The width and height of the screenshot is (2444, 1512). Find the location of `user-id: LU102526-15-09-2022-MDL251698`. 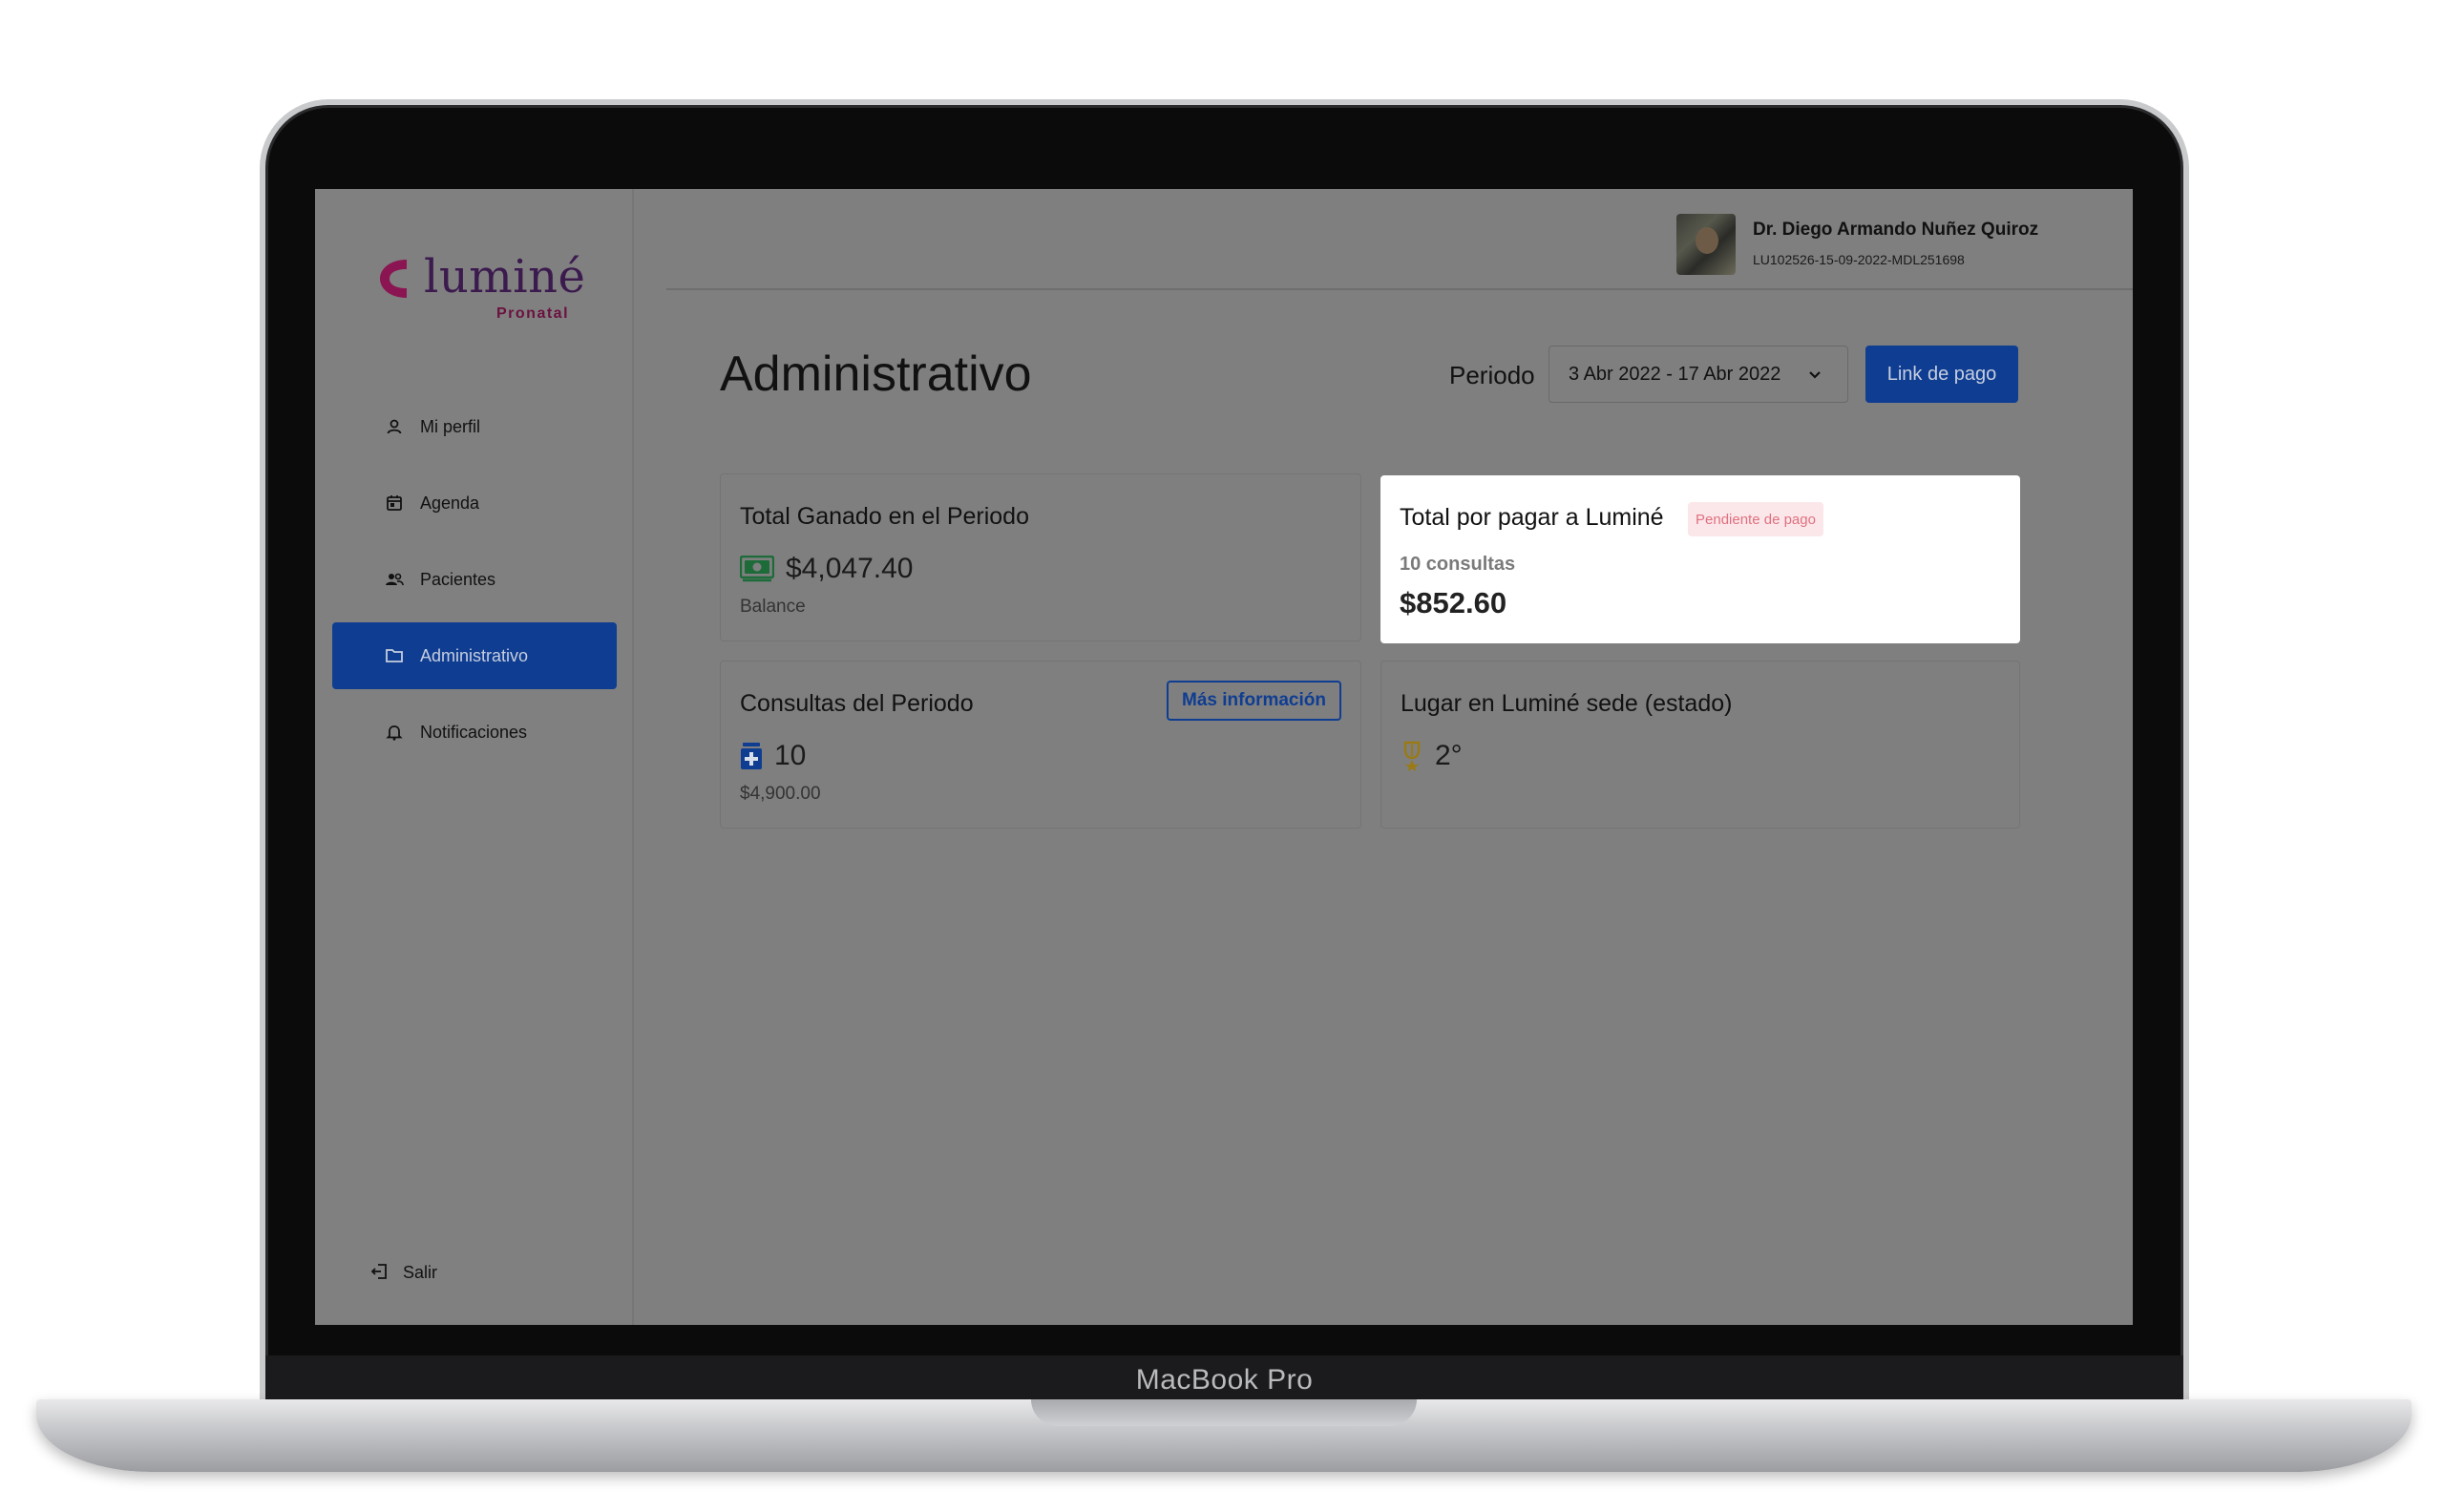

user-id: LU102526-15-09-2022-MDL251698 is located at coordinates (1859, 260).